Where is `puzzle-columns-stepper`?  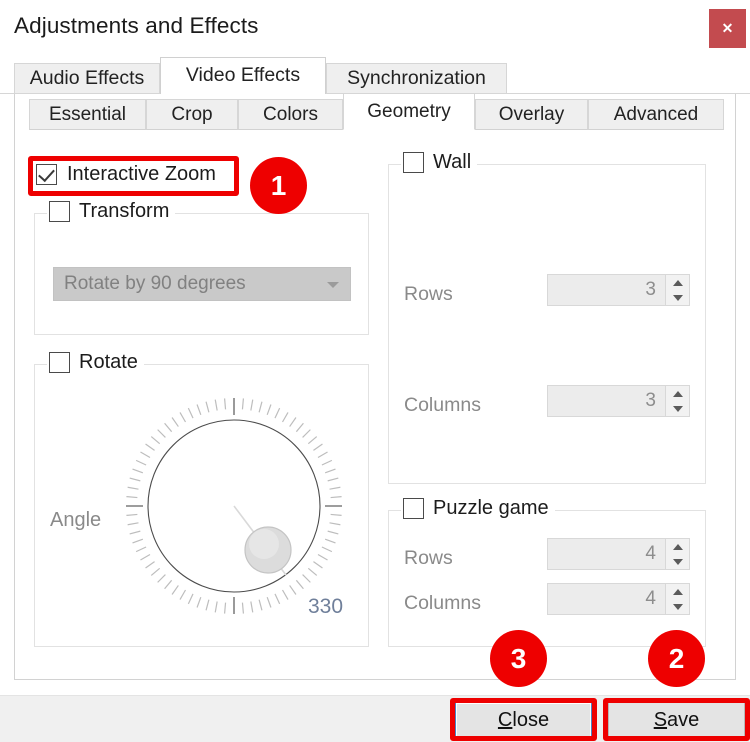
puzzle-columns-stepper is located at coordinates (677, 599).